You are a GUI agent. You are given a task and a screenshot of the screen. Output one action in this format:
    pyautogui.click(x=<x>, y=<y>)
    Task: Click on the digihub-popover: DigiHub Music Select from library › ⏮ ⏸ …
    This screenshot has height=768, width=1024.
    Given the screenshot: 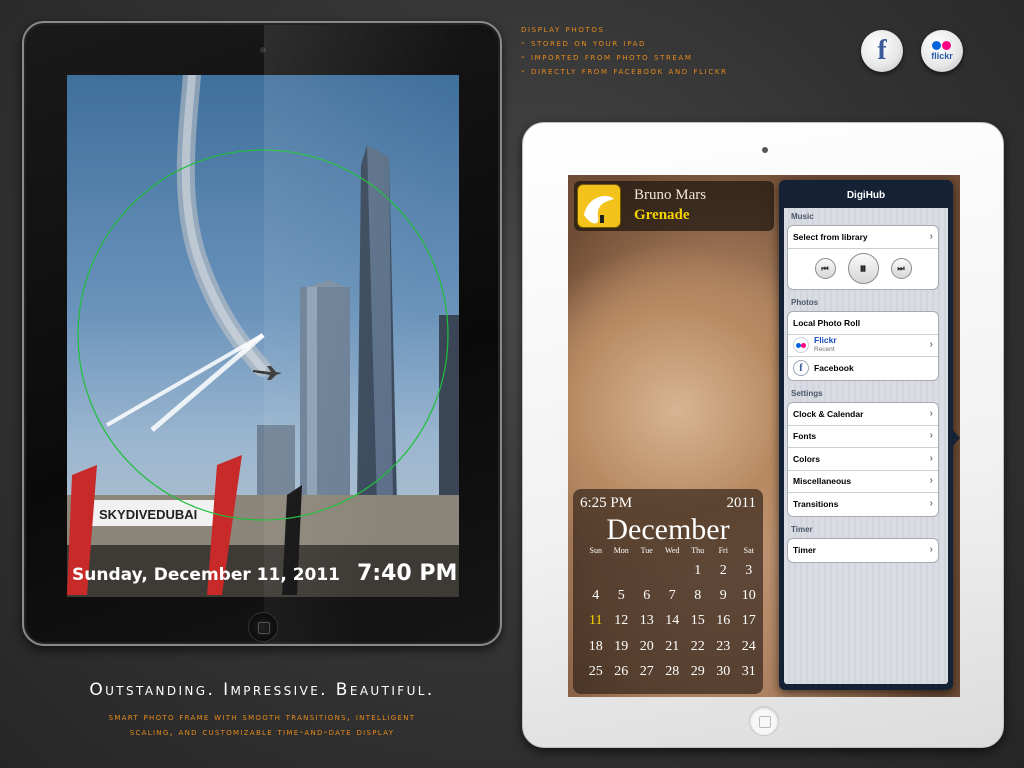 What is the action you would take?
    pyautogui.click(x=866, y=435)
    